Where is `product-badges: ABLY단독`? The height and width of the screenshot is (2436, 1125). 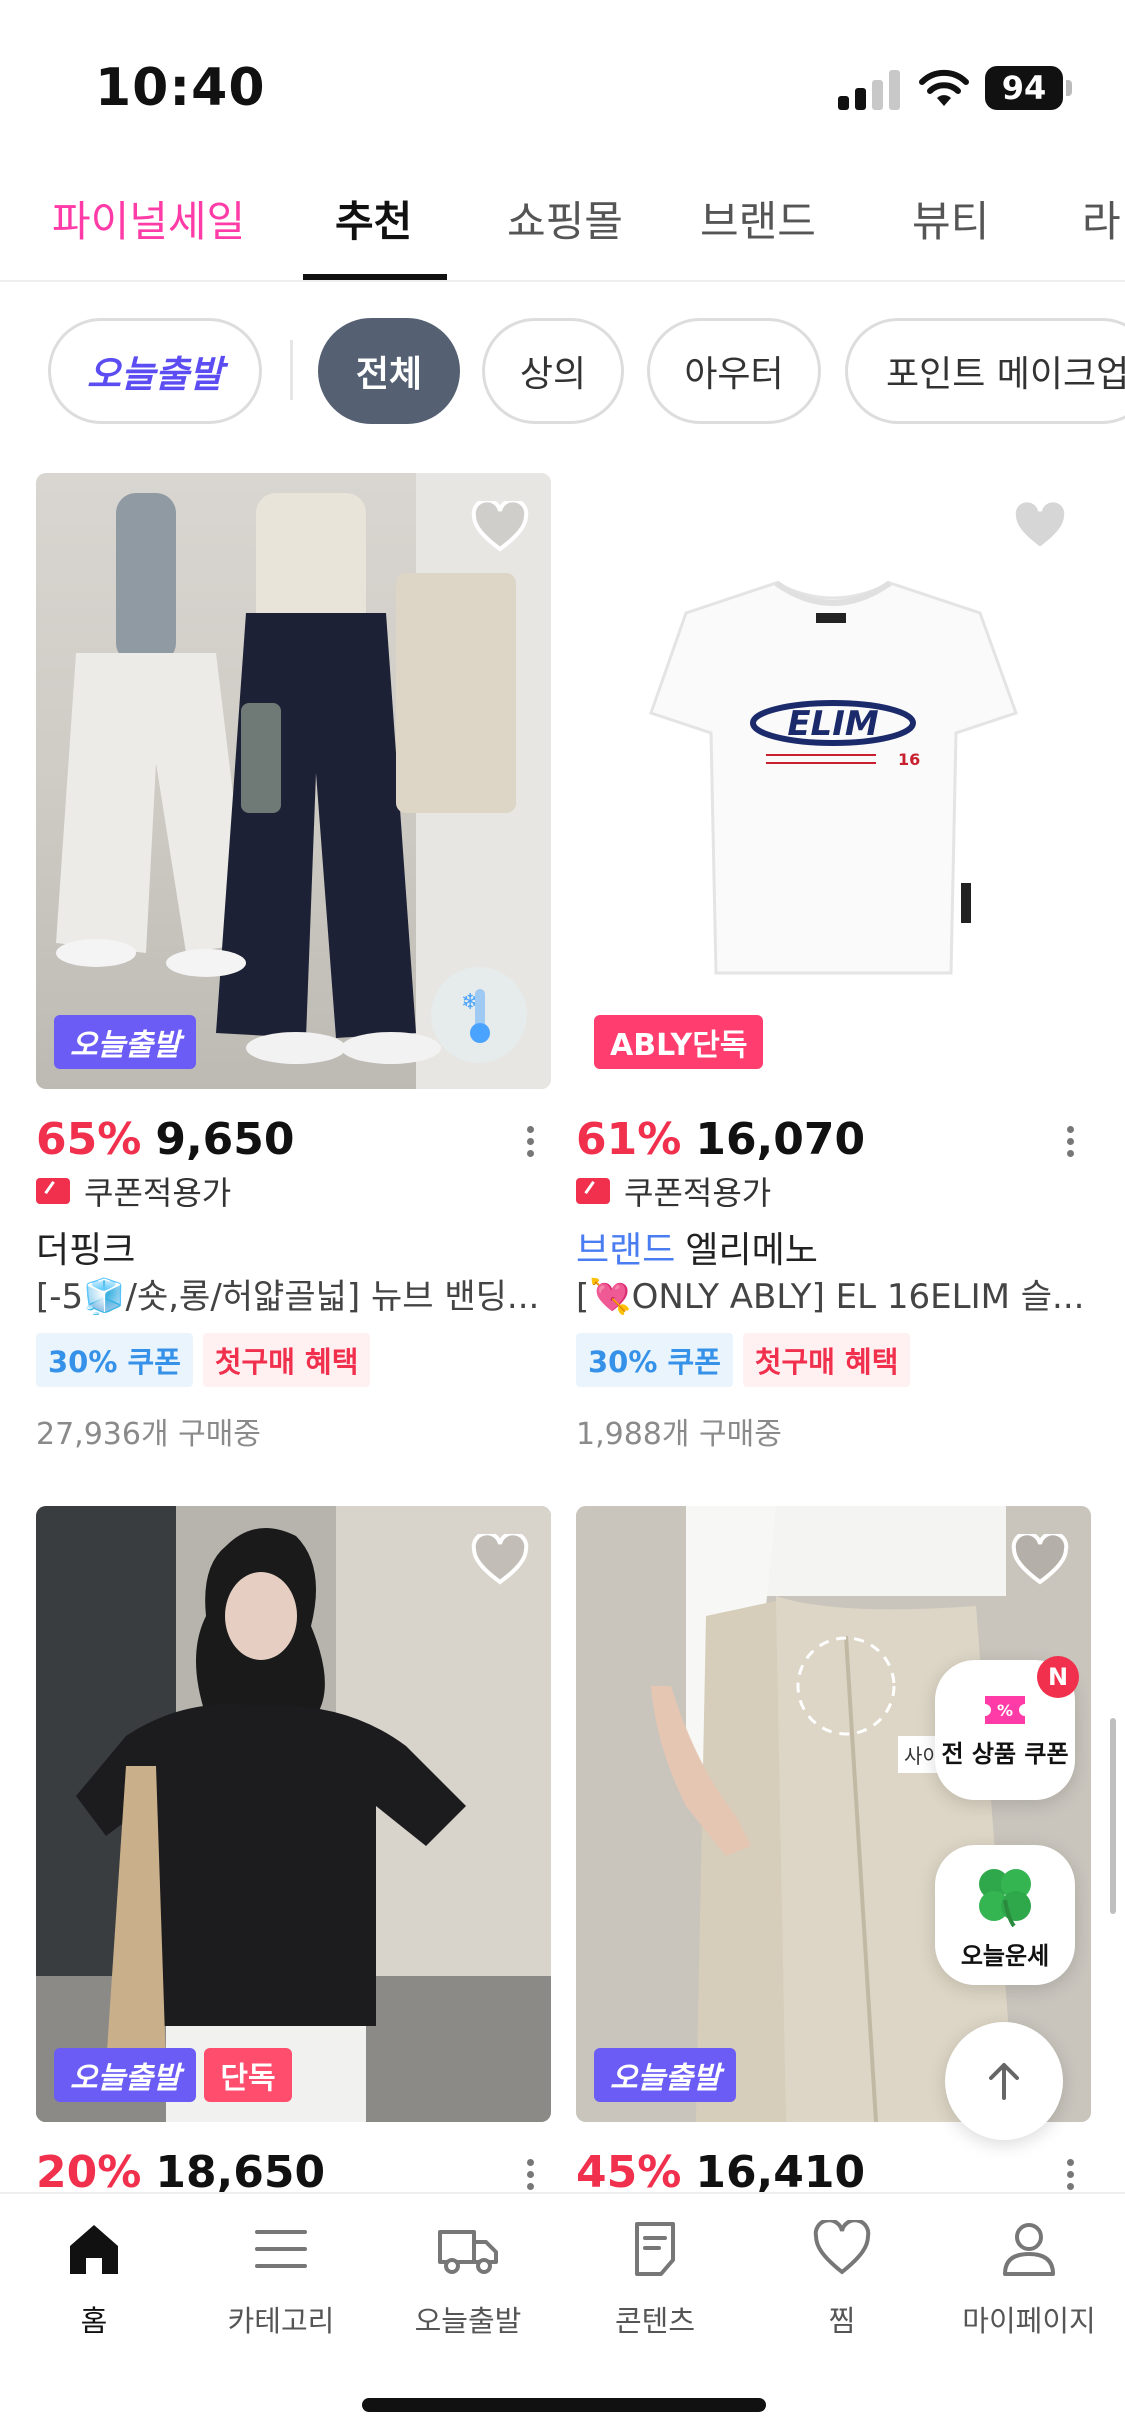
product-badges: ABLY단독 is located at coordinates (679, 1042).